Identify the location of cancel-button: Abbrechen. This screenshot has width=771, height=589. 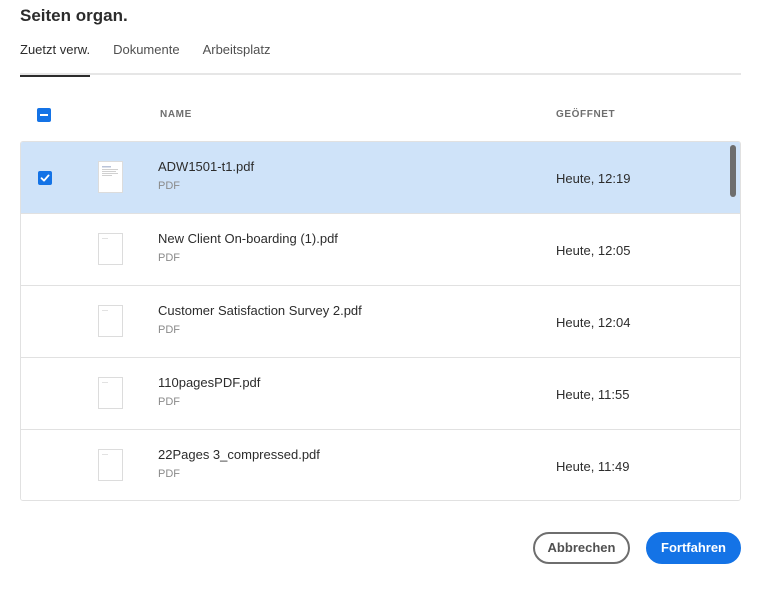
(581, 548).